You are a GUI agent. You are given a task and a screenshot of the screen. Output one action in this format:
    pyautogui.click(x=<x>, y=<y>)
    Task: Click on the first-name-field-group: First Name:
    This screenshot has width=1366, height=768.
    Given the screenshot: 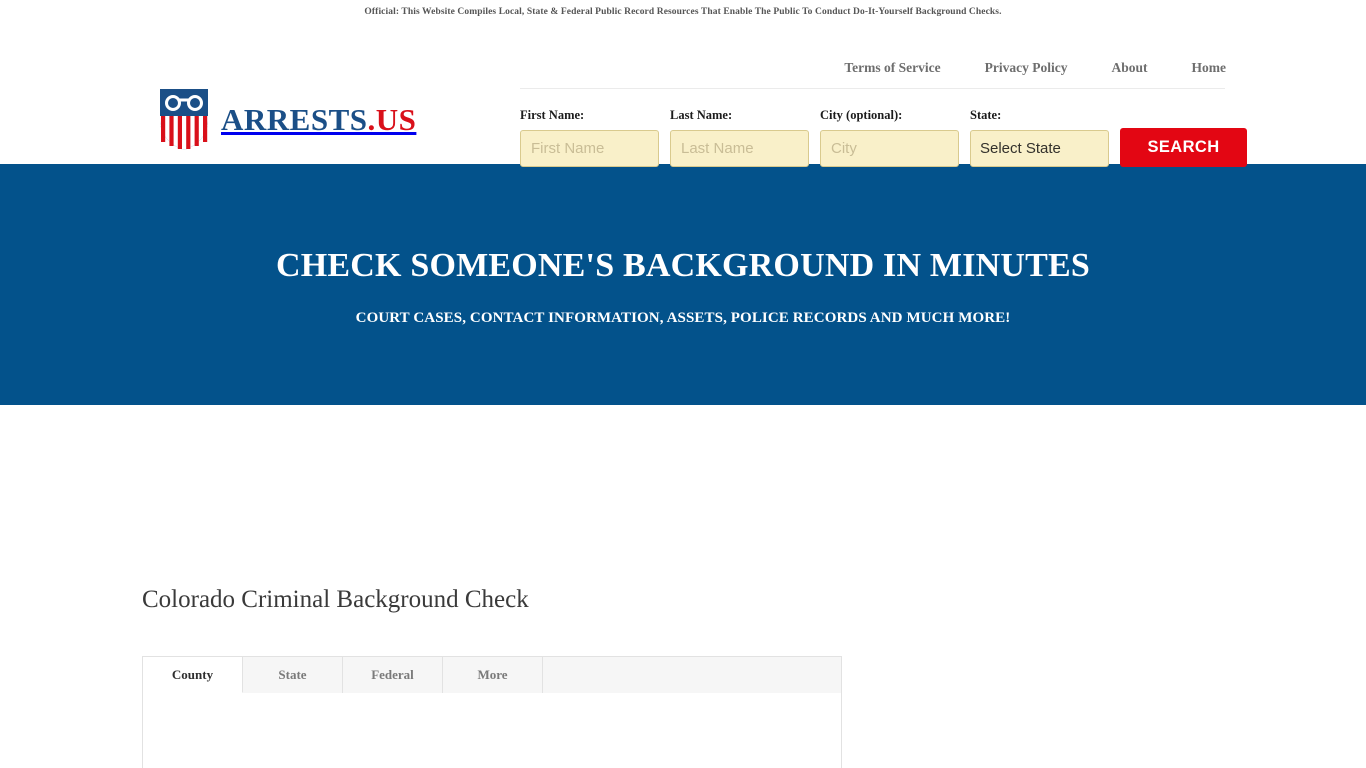 What is the action you would take?
    pyautogui.click(x=589, y=137)
    